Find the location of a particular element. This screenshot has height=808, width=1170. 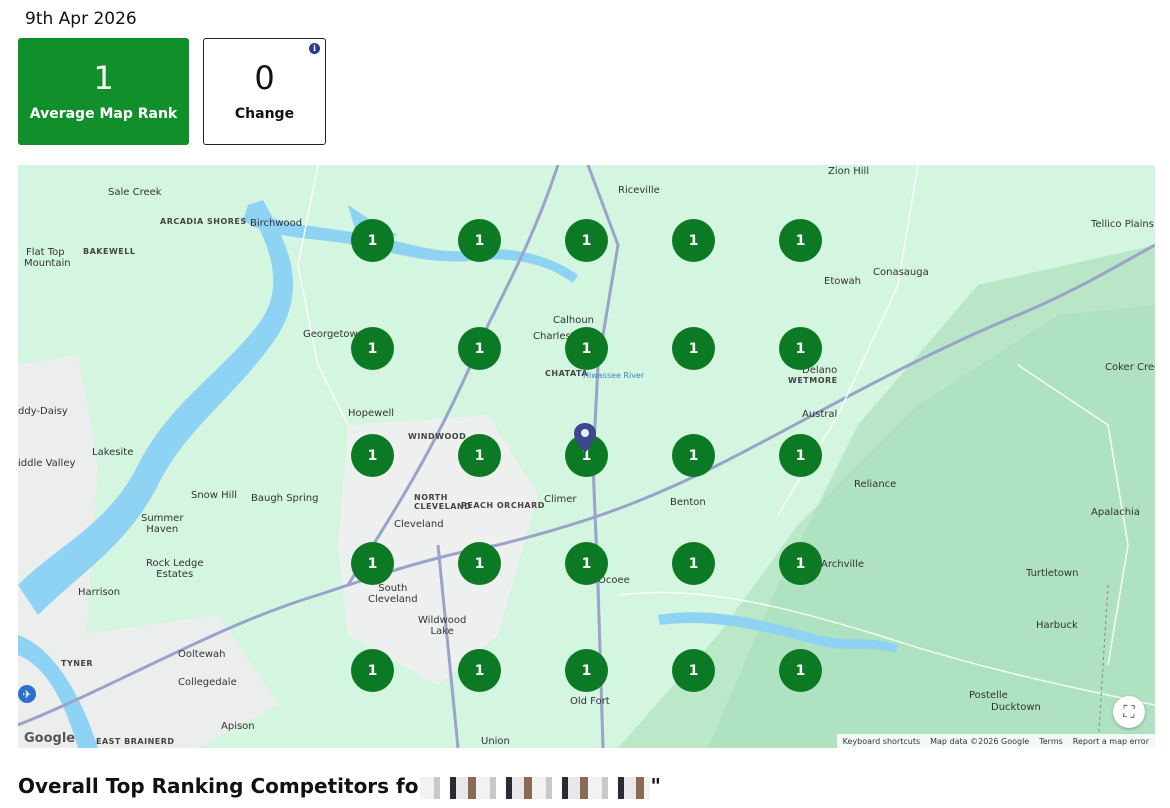

map-label: Postelle is located at coordinates (988, 695).